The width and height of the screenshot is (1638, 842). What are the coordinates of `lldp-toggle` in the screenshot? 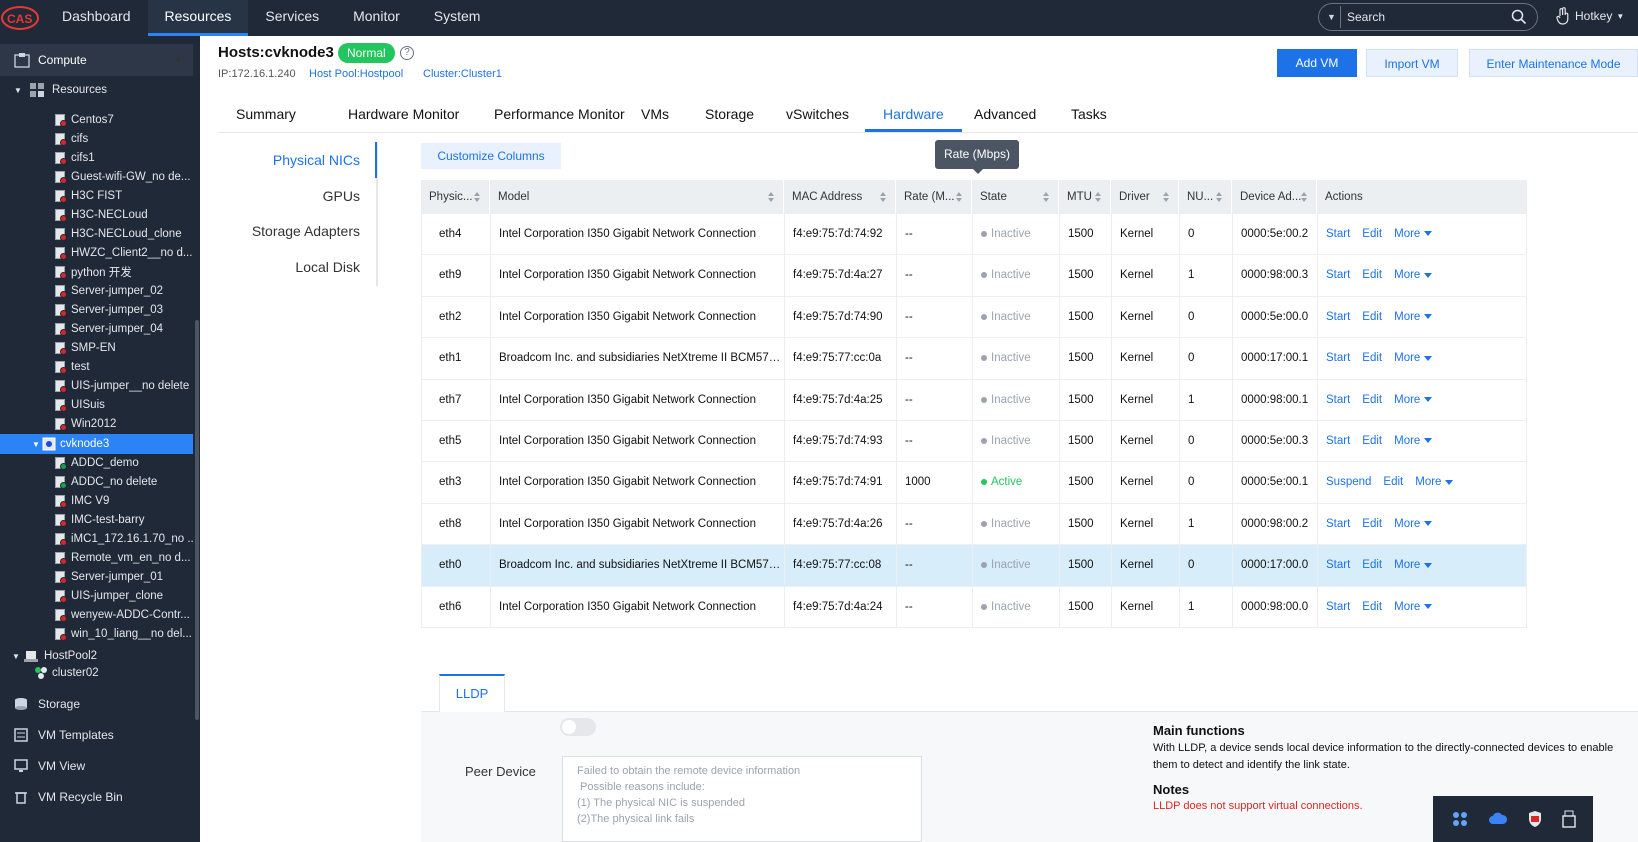 It's located at (578, 727).